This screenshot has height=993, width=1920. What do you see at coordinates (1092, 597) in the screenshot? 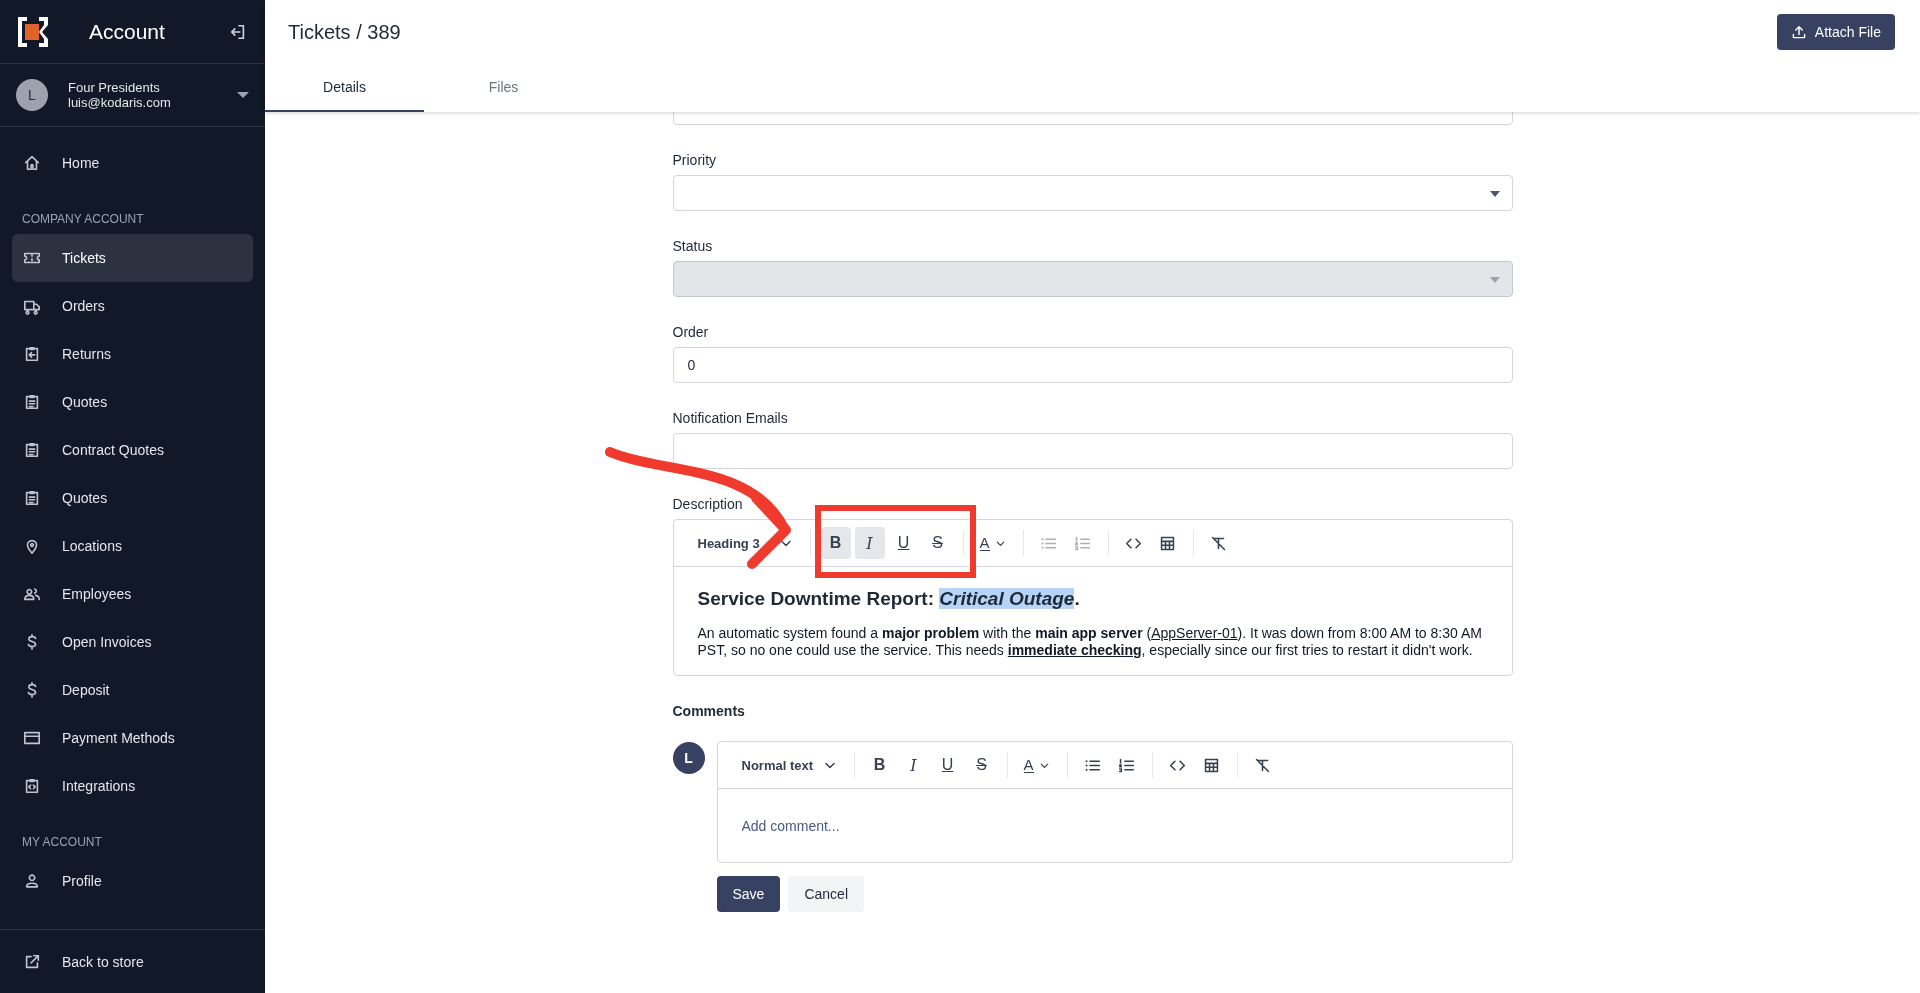
I see `rich-text-editor` at bounding box center [1092, 597].